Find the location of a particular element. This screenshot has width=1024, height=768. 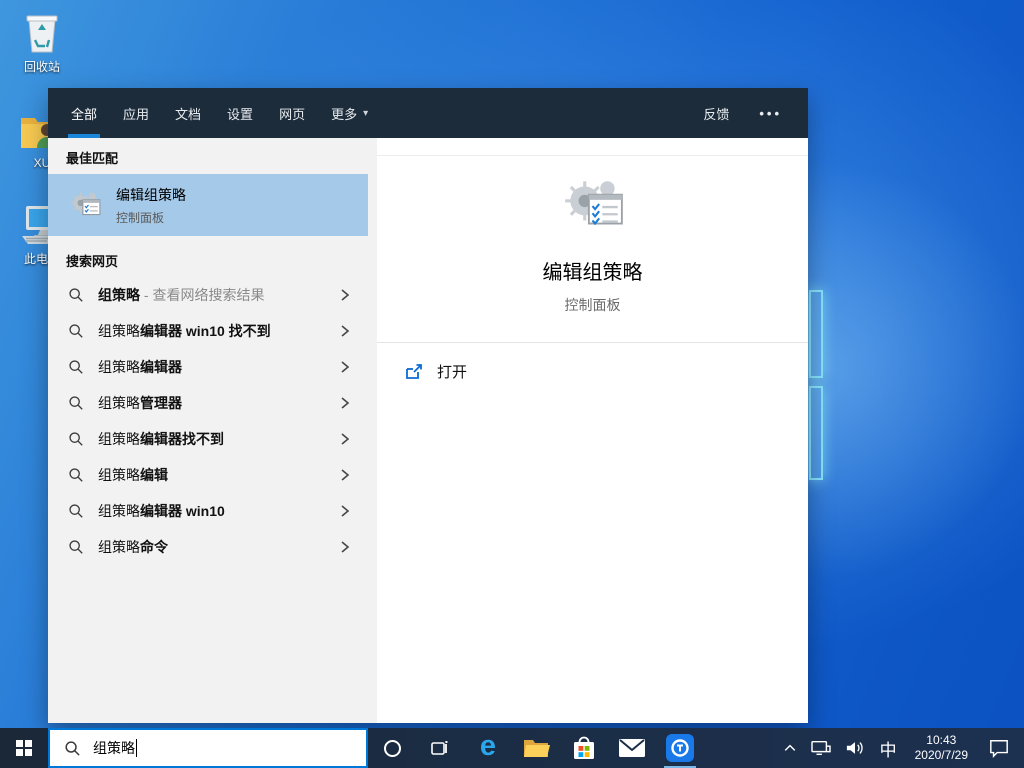

pc-manager-button is located at coordinates (680, 748).